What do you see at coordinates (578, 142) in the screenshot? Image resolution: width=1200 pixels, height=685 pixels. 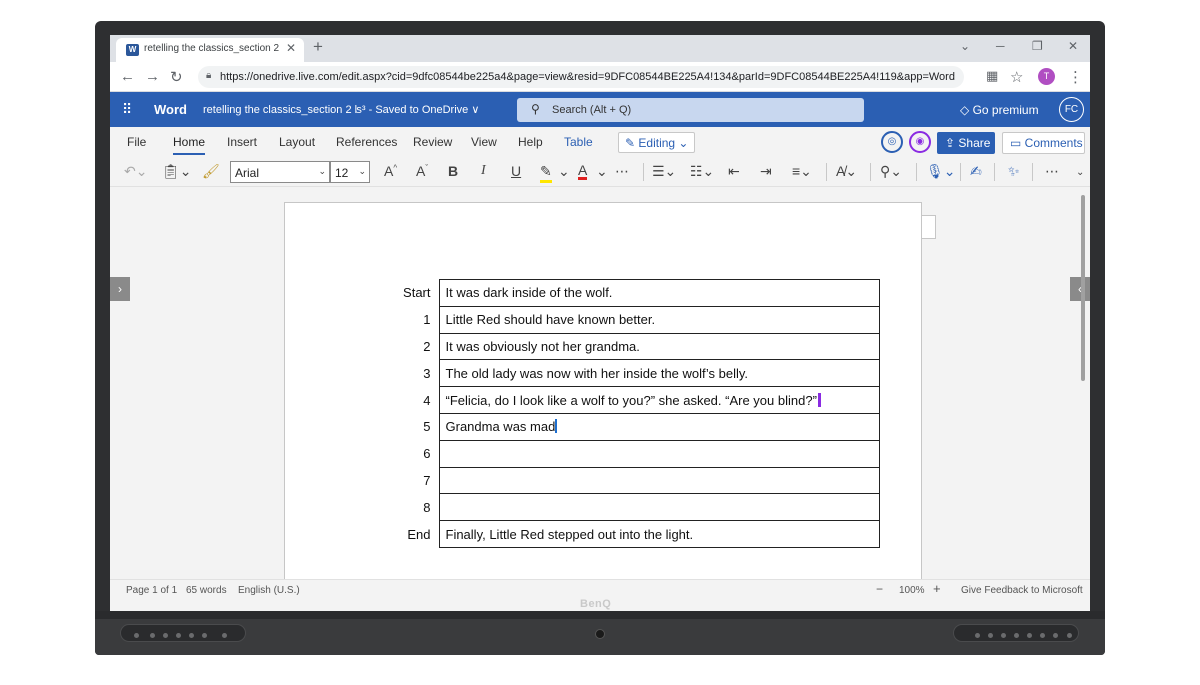 I see `tab-table: Table` at bounding box center [578, 142].